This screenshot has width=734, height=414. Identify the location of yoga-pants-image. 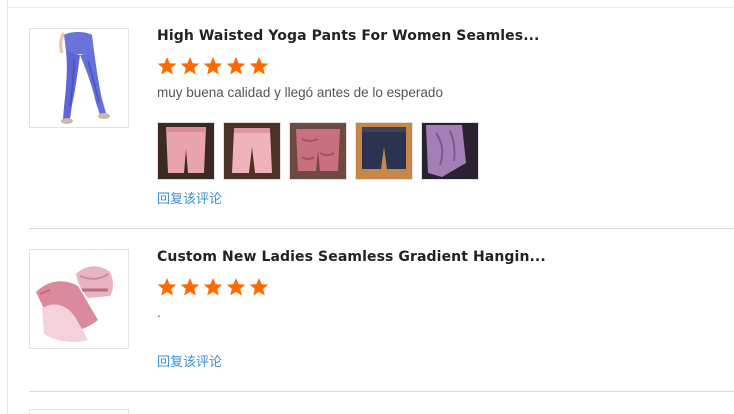
(79, 78).